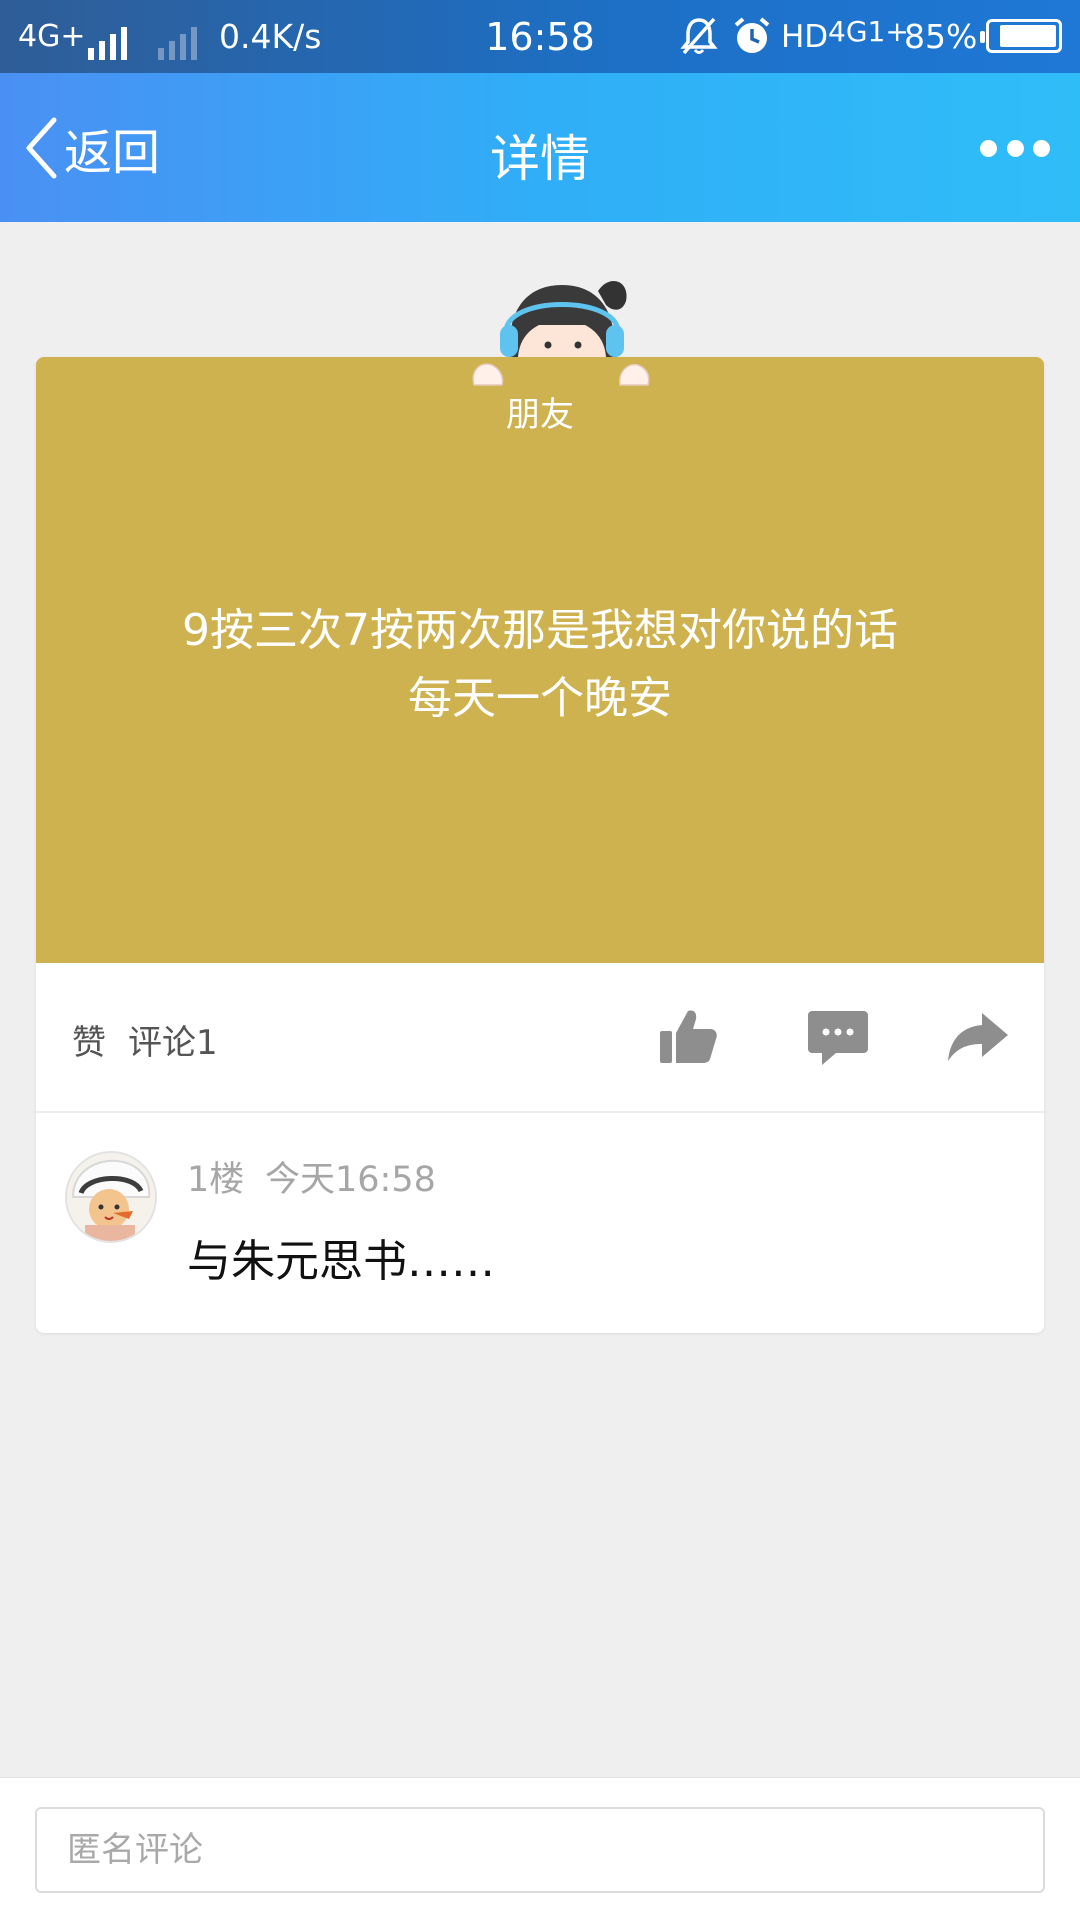 The height and width of the screenshot is (1920, 1080). What do you see at coordinates (89, 1039) in the screenshot?
I see `like-count-label: 赞` at bounding box center [89, 1039].